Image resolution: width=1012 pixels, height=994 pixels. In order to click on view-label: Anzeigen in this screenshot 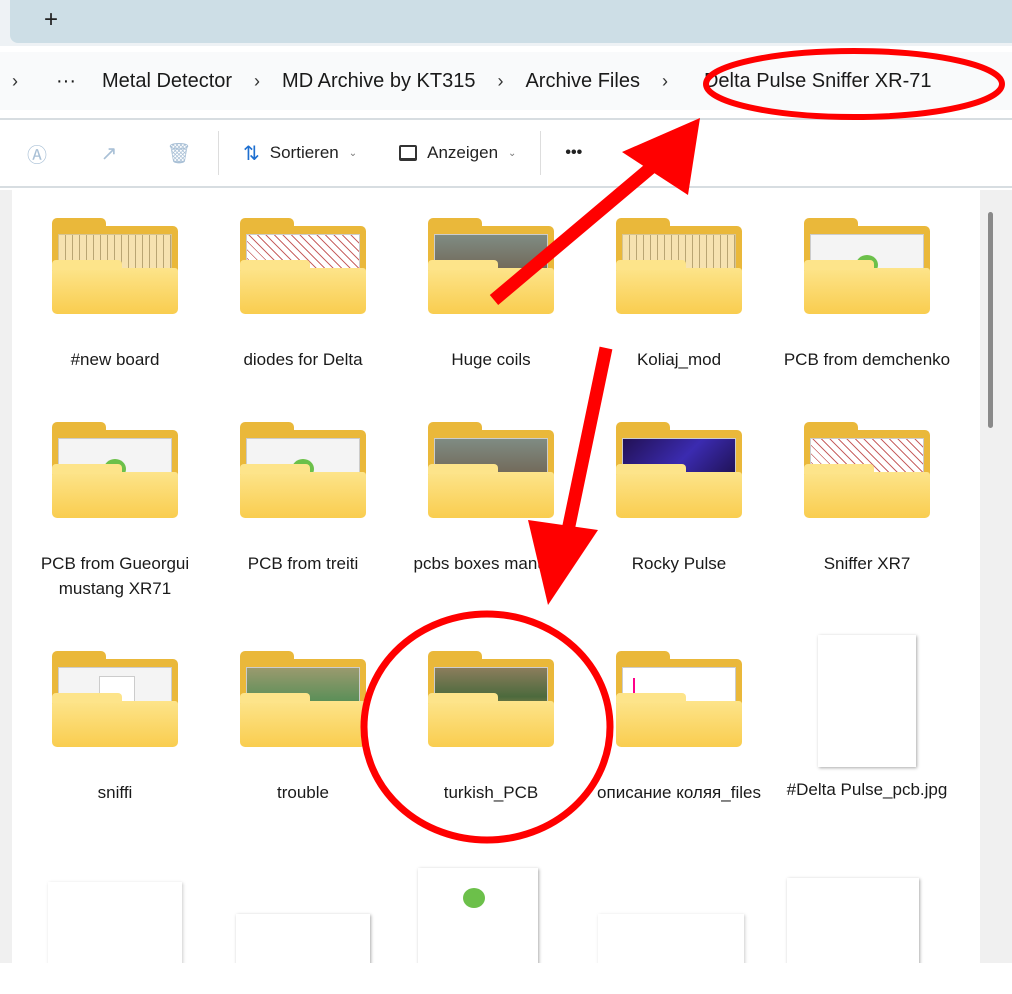, I will do `click(463, 152)`.